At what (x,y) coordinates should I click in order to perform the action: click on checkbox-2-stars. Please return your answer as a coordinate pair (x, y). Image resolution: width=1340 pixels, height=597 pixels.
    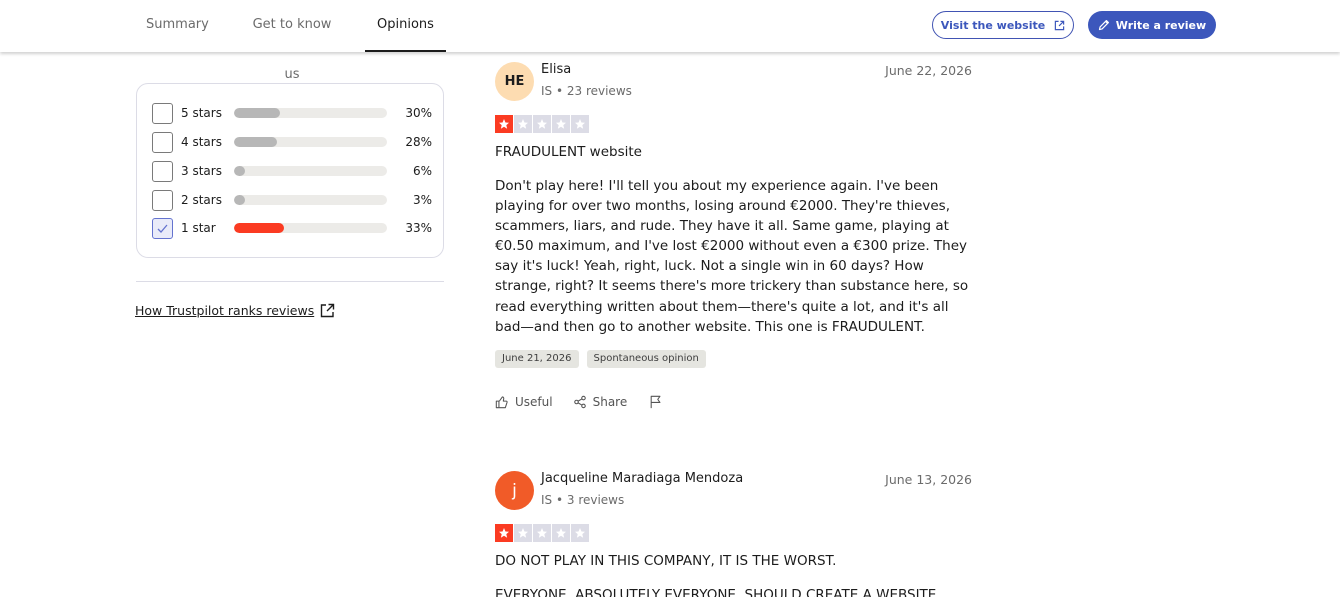
    Looking at the image, I should click on (162, 200).